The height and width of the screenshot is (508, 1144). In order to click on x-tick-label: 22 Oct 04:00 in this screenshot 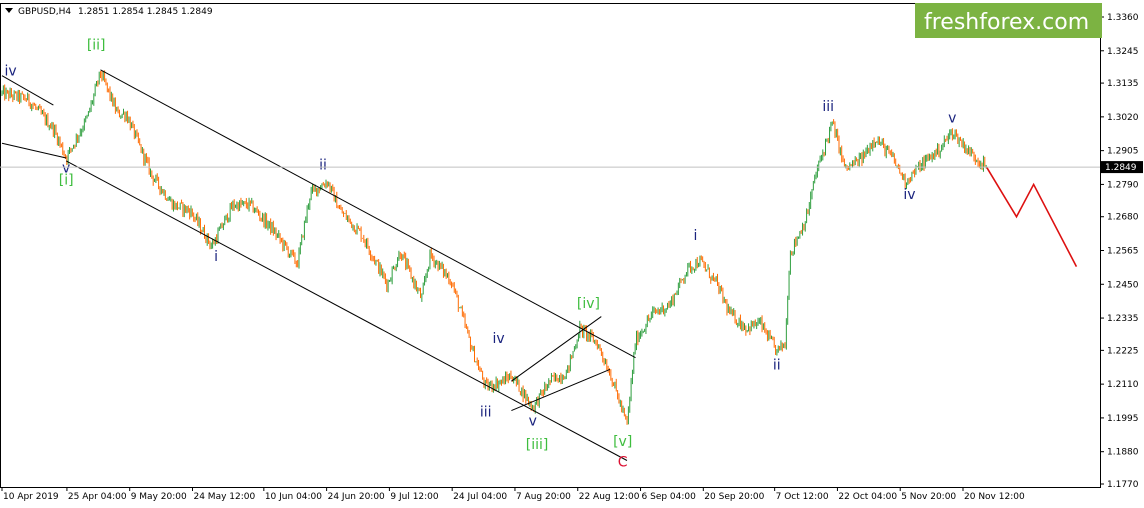, I will do `click(867, 497)`.